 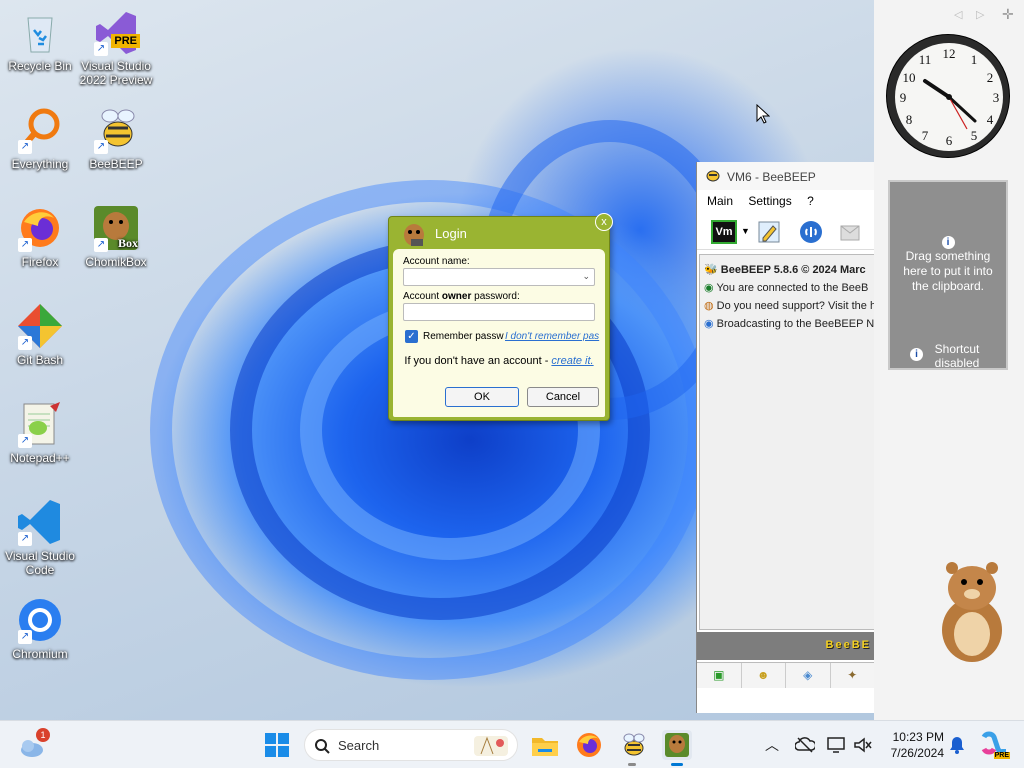 What do you see at coordinates (586, 276) in the screenshot?
I see `chevron-down-icon: ⌄` at bounding box center [586, 276].